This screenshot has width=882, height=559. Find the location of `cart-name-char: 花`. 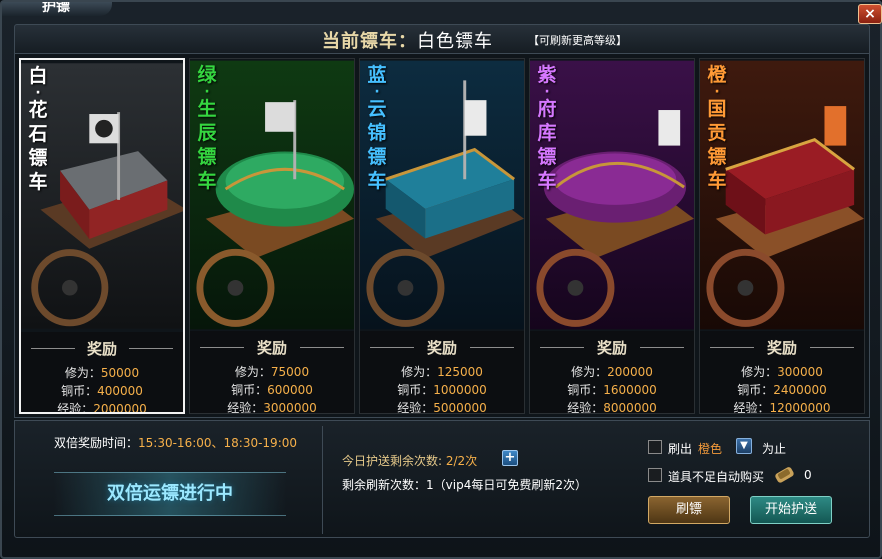

cart-name-char: 花 is located at coordinates (38, 110).